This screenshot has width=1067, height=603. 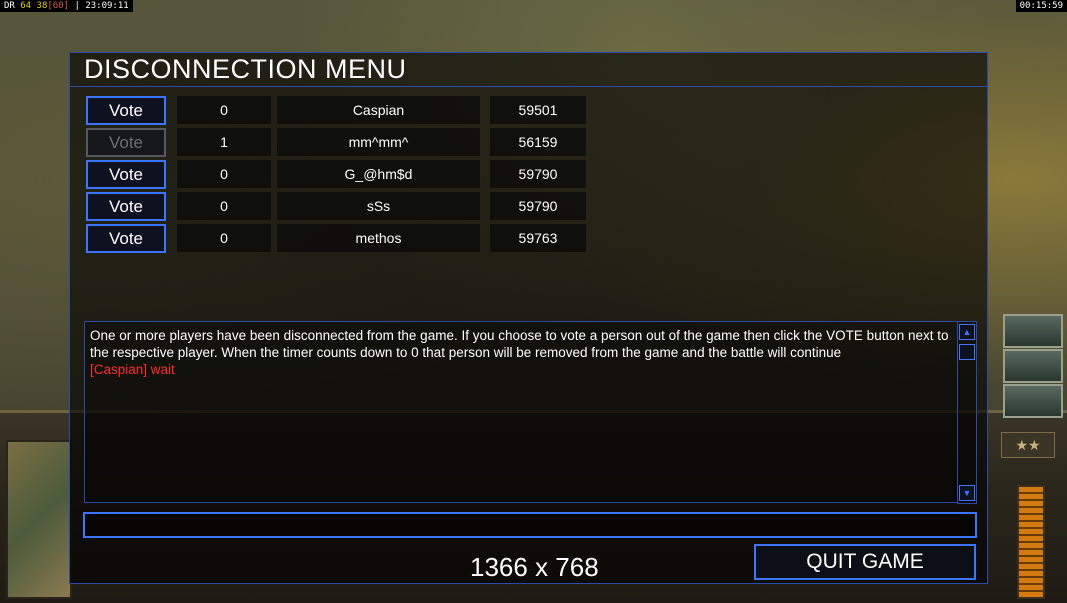 I want to click on game-timer-value: 00:15:59, so click(x=1041, y=6).